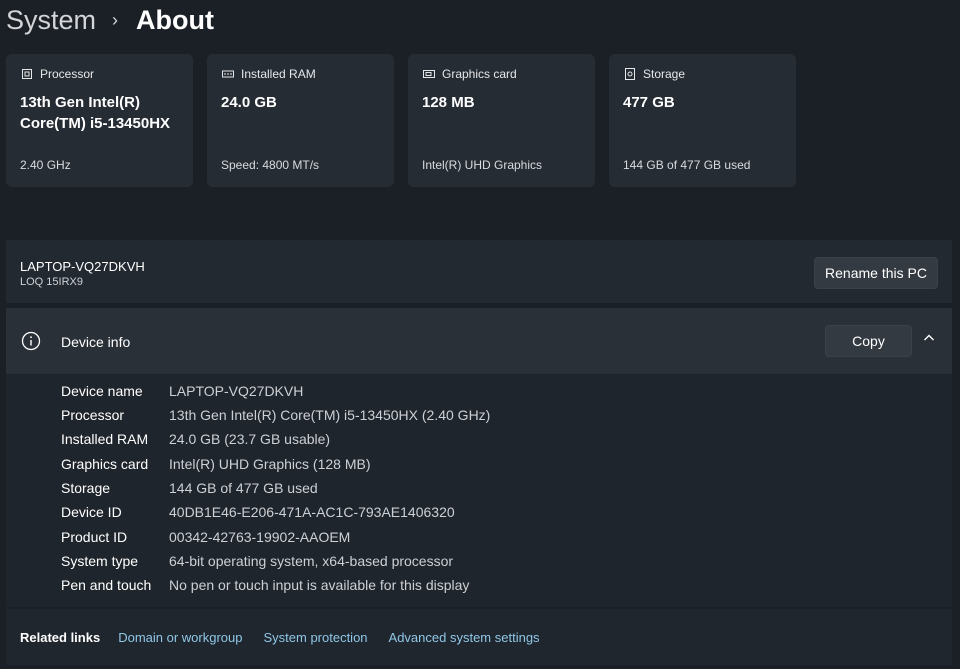 The image size is (960, 669). Describe the element at coordinates (482, 165) in the screenshot. I see `graphics-card-sub: Intel(R) UHD Graphics` at that location.